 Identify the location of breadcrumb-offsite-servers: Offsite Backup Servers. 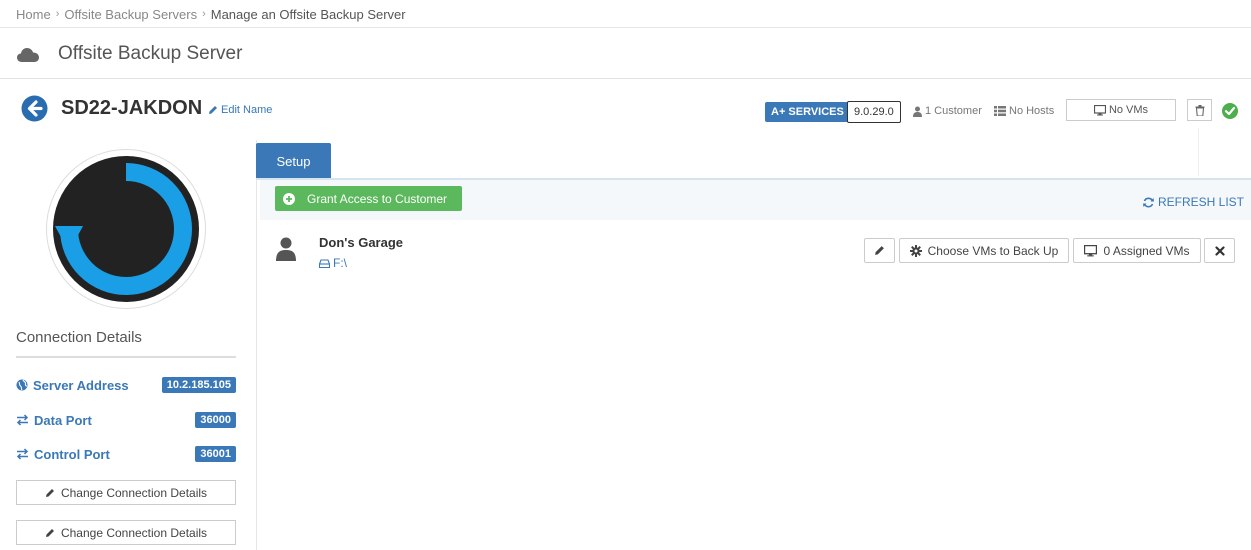
(130, 14).